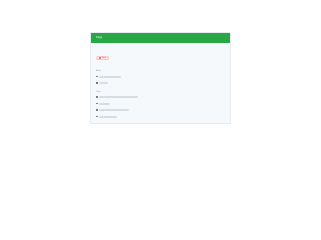  What do you see at coordinates (99, 71) in the screenshot?
I see `section-label-alerts: Alerts` at bounding box center [99, 71].